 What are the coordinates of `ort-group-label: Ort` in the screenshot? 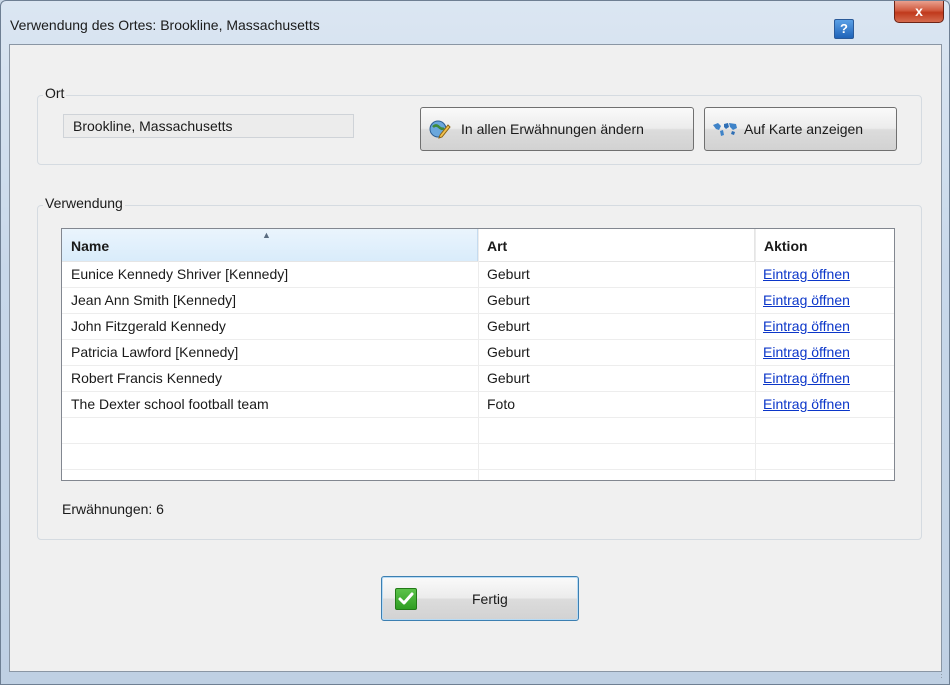 It's located at (55, 93).